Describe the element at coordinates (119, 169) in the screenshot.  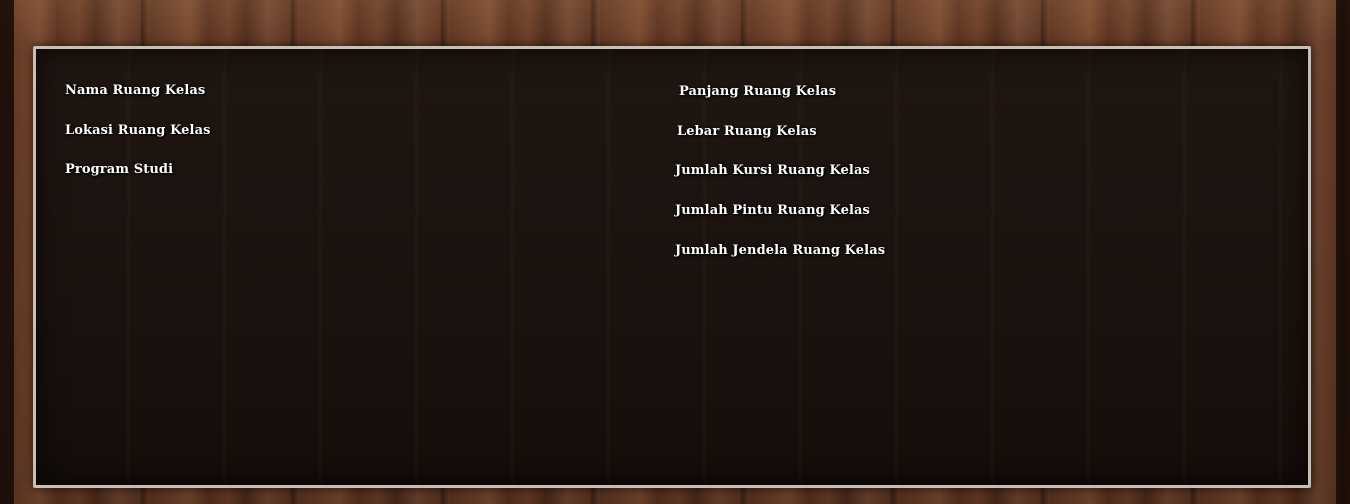
I see `program-studi-label: Program Studi` at that location.